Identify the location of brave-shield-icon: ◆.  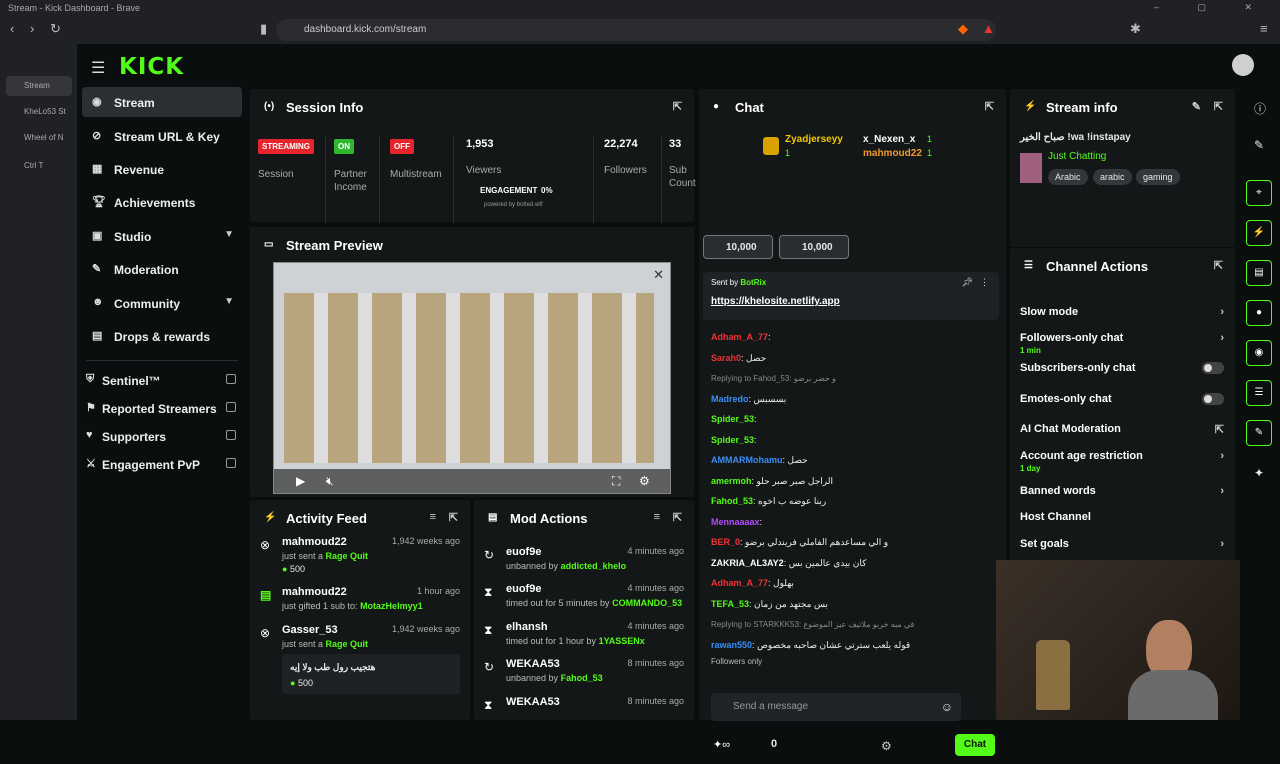
(963, 29).